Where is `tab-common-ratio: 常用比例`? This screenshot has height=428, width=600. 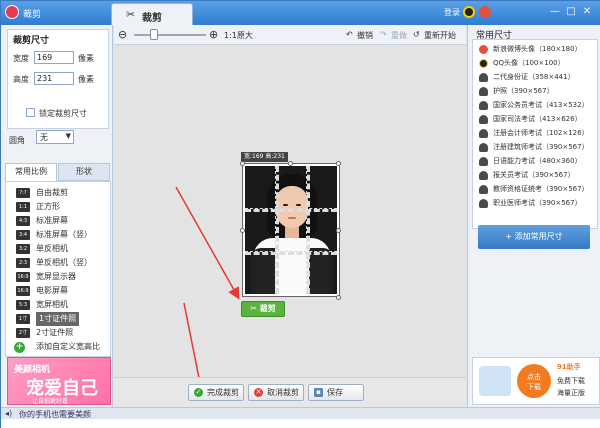 tab-common-ratio: 常用比例 is located at coordinates (31, 172).